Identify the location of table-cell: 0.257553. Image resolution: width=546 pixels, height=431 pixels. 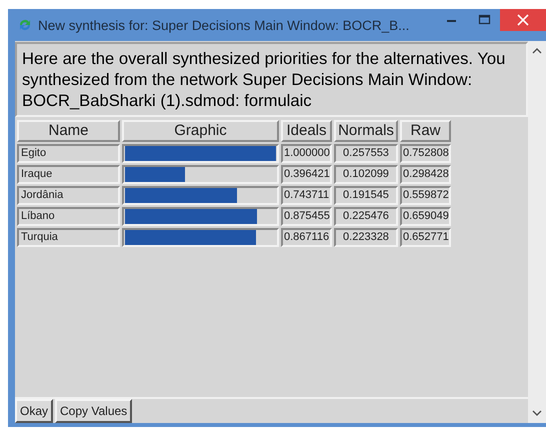
(366, 153).